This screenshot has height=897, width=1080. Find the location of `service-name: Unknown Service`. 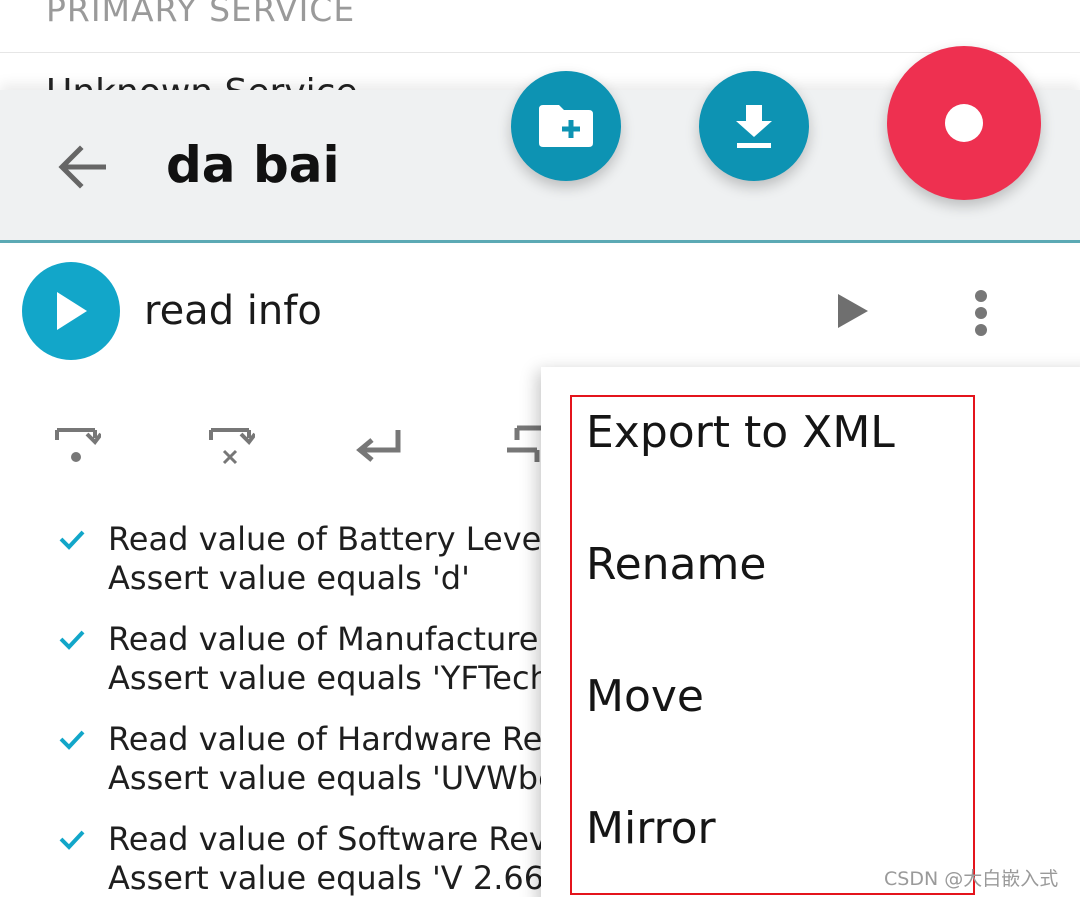

service-name: Unknown Service is located at coordinates (202, 74).